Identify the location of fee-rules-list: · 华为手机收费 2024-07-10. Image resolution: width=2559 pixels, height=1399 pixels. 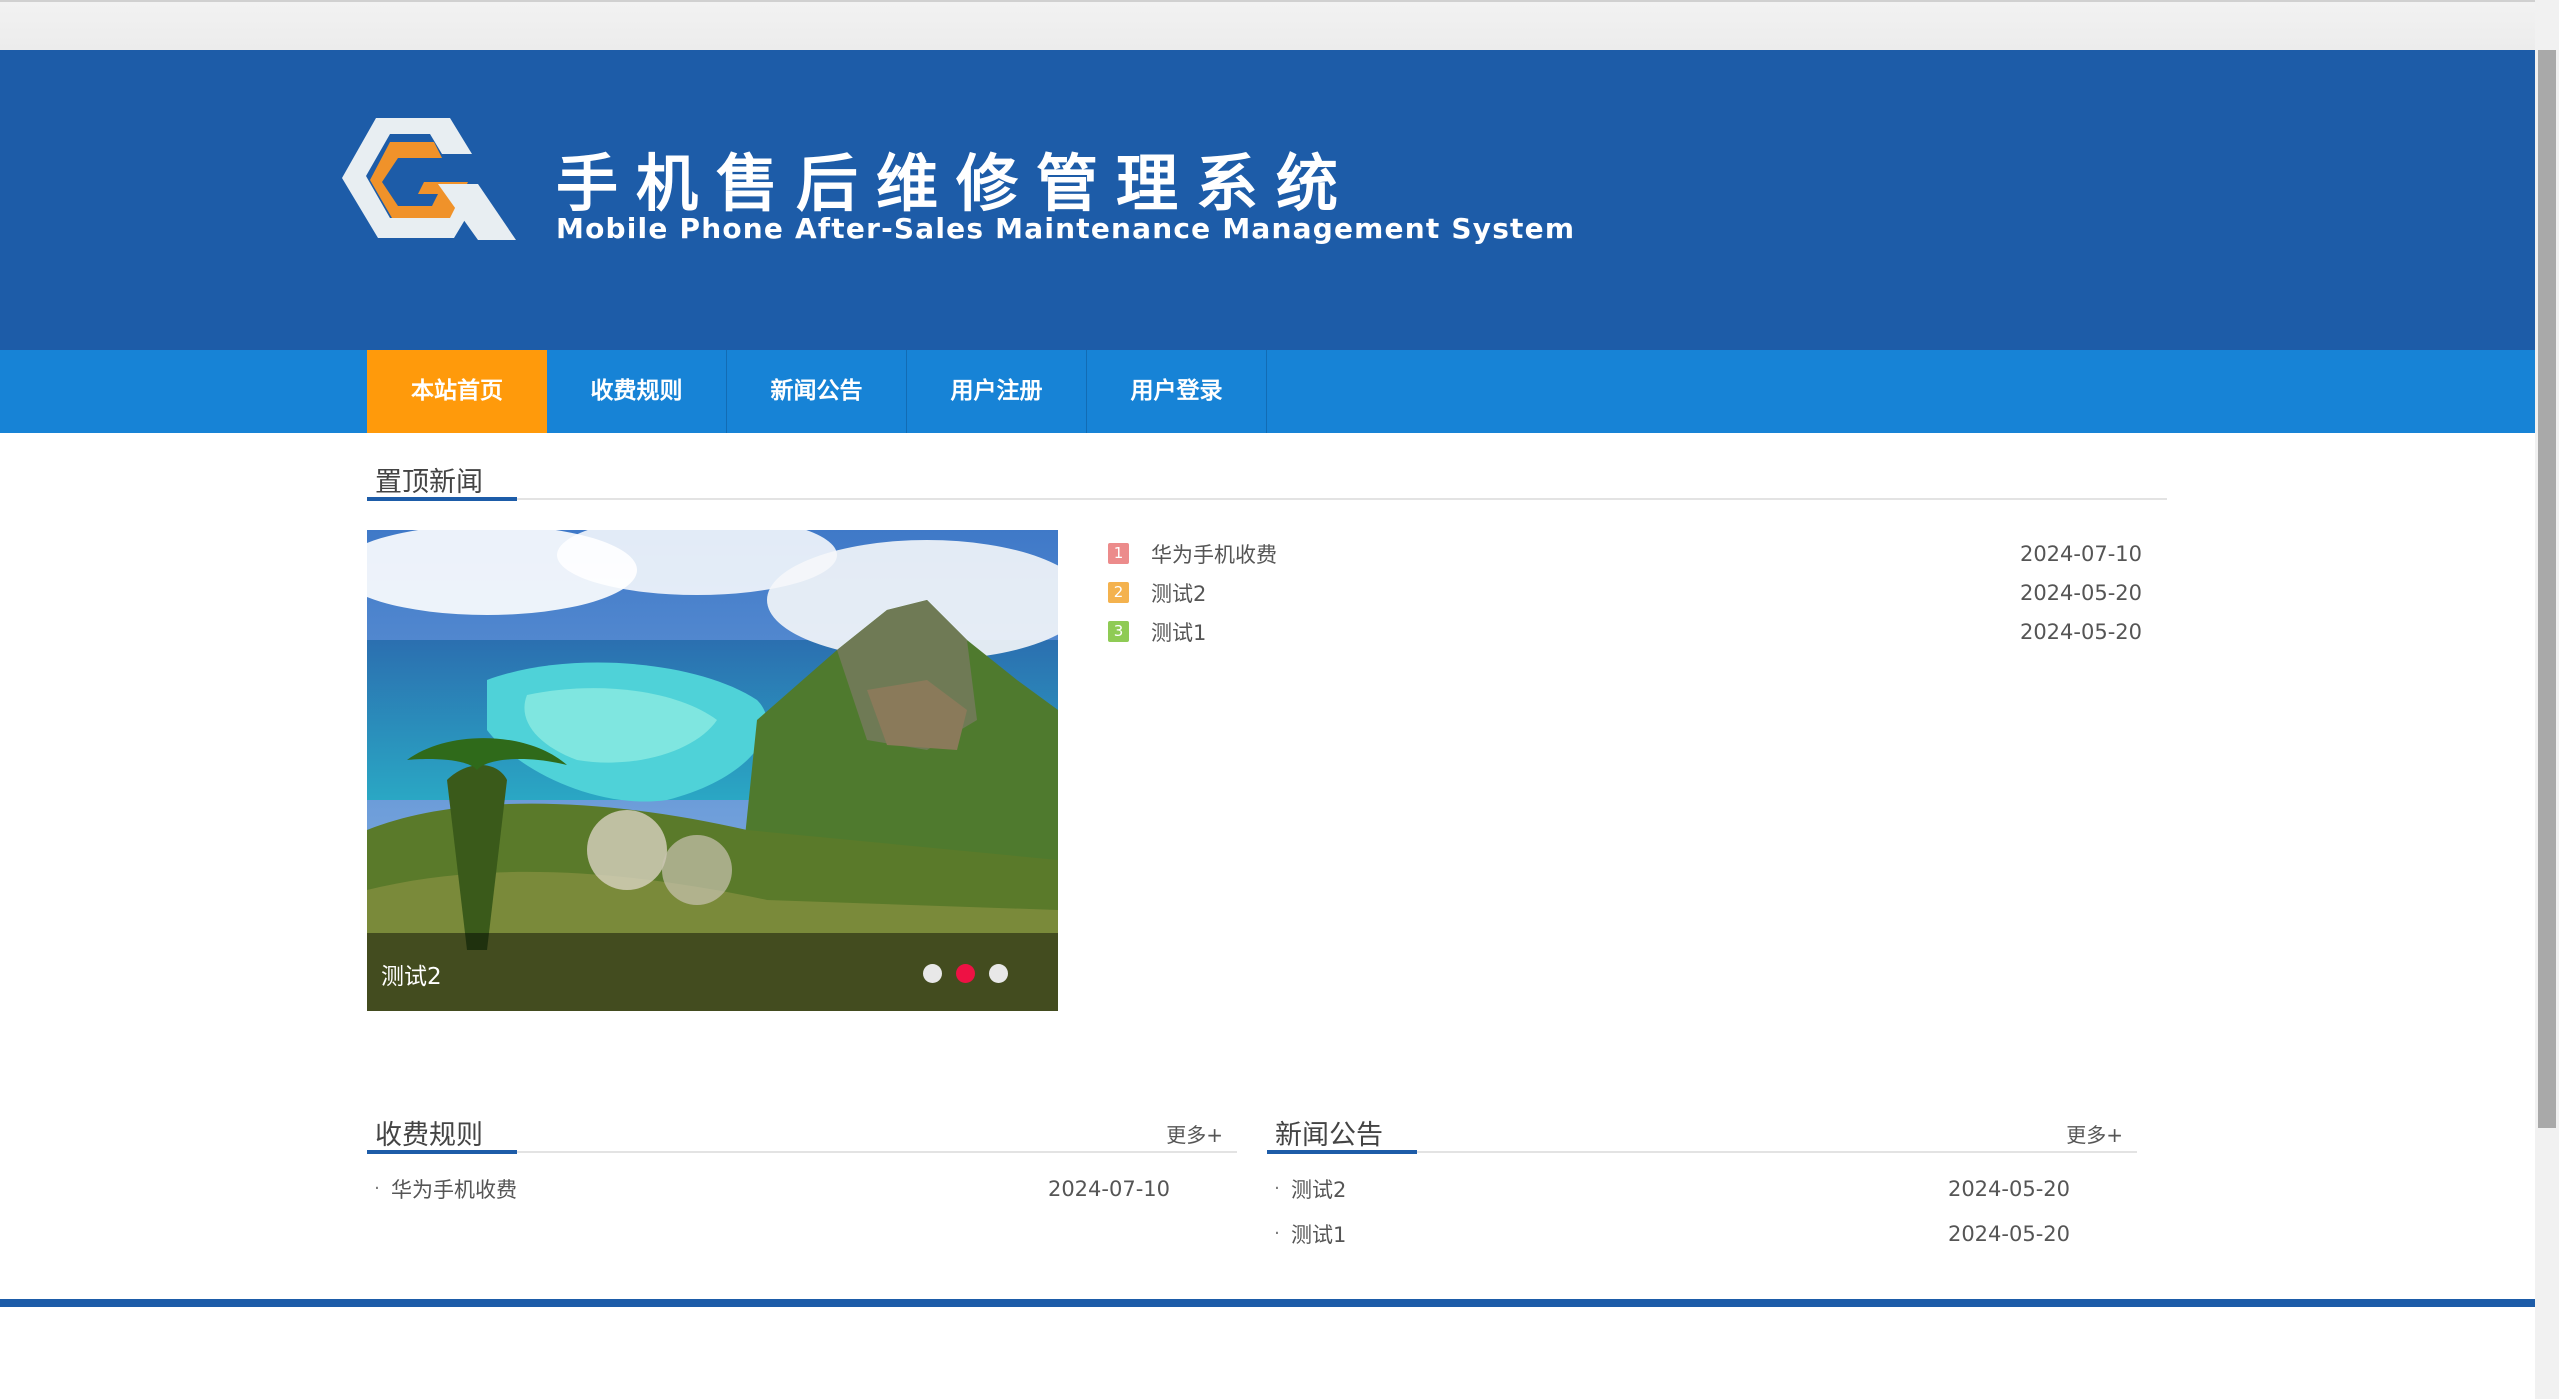
(768, 1188).